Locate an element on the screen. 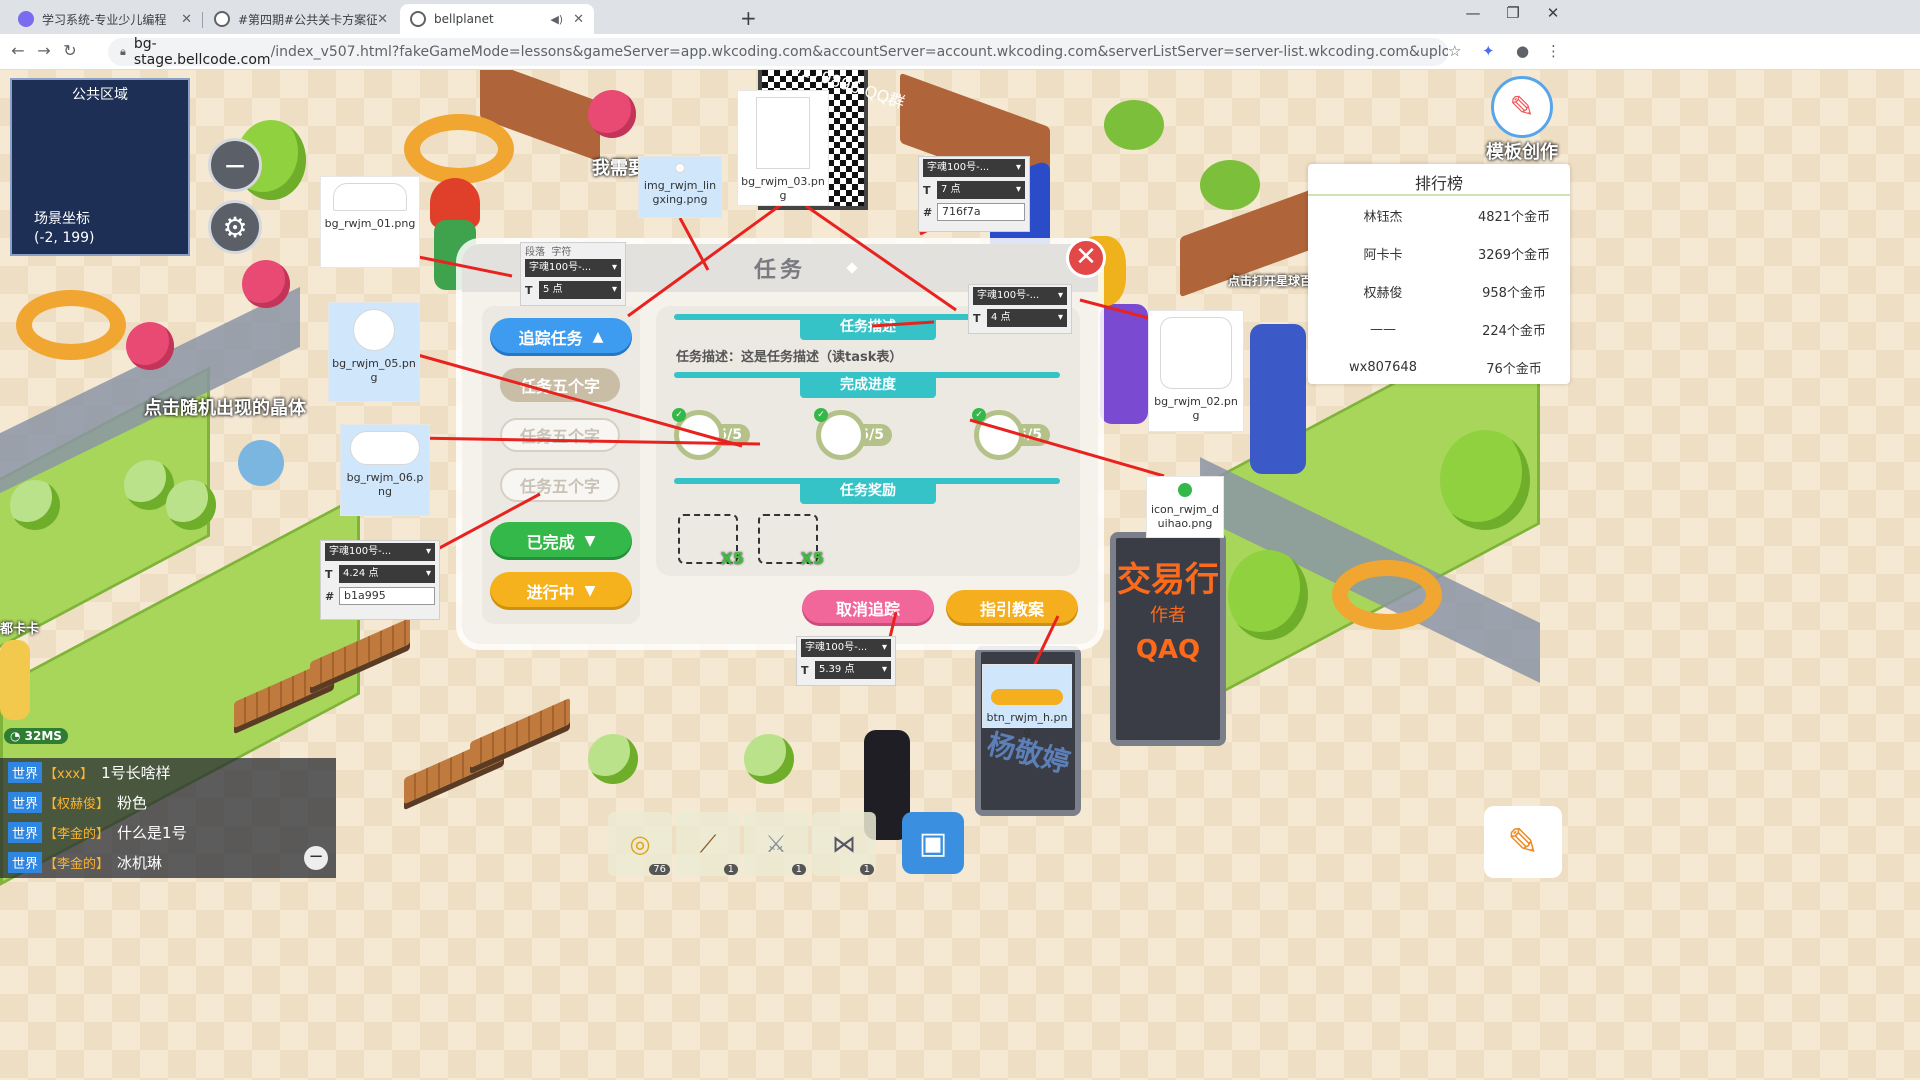 Image resolution: width=1920 pixels, height=1080 pixels. backpack-icon: ▣ is located at coordinates (933, 843).